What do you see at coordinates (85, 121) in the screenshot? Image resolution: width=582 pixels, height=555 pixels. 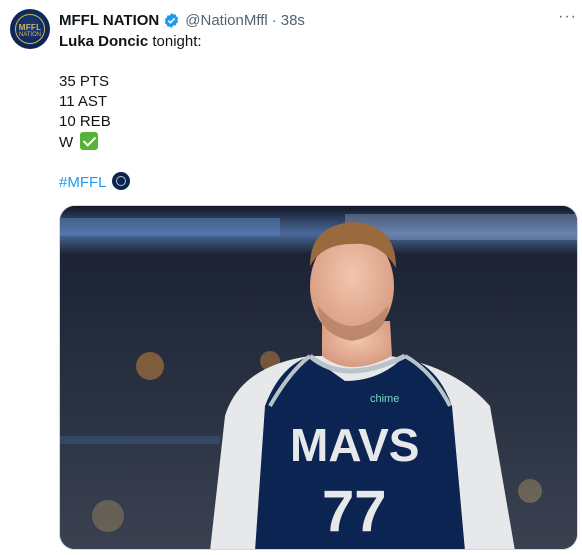 I see `stat-rebounds: 10 REB` at bounding box center [85, 121].